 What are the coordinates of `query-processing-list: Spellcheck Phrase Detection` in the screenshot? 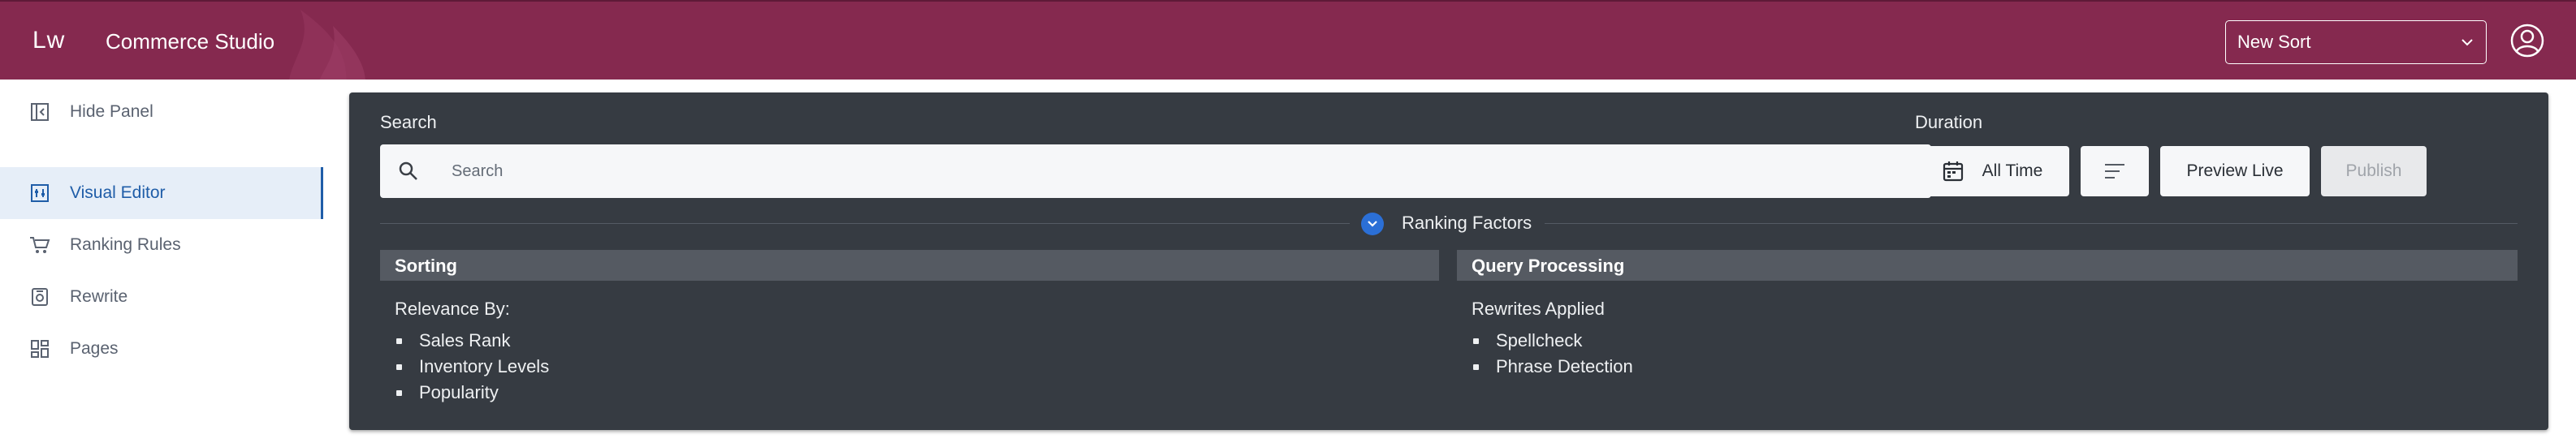 It's located at (1553, 354).